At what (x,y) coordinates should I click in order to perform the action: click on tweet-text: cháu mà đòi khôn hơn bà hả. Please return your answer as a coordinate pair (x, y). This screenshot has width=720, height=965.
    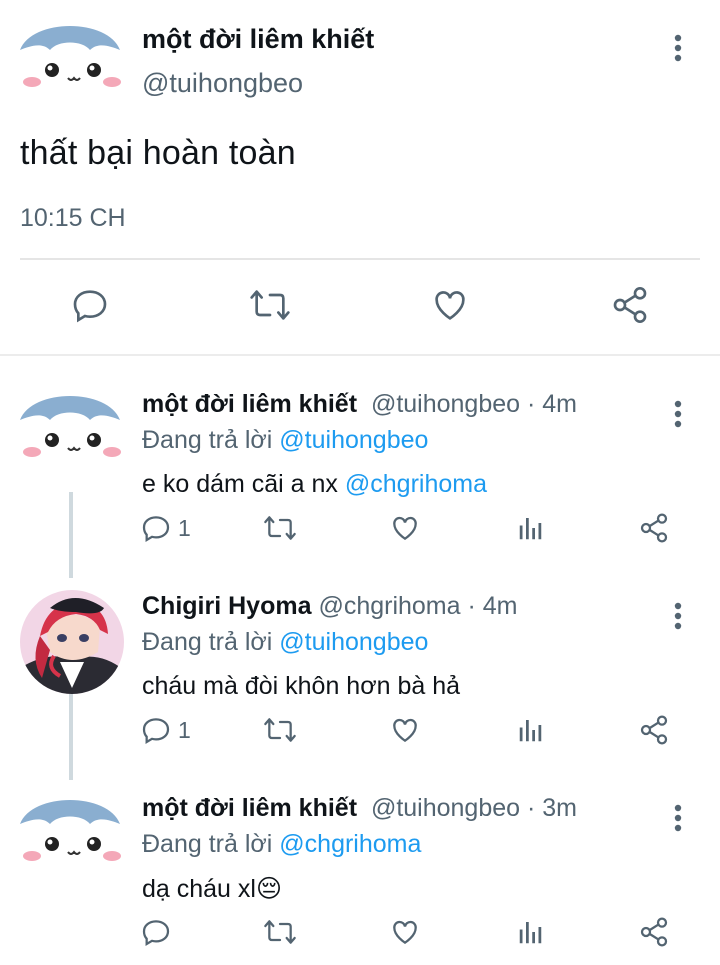
    Looking at the image, I should click on (301, 686).